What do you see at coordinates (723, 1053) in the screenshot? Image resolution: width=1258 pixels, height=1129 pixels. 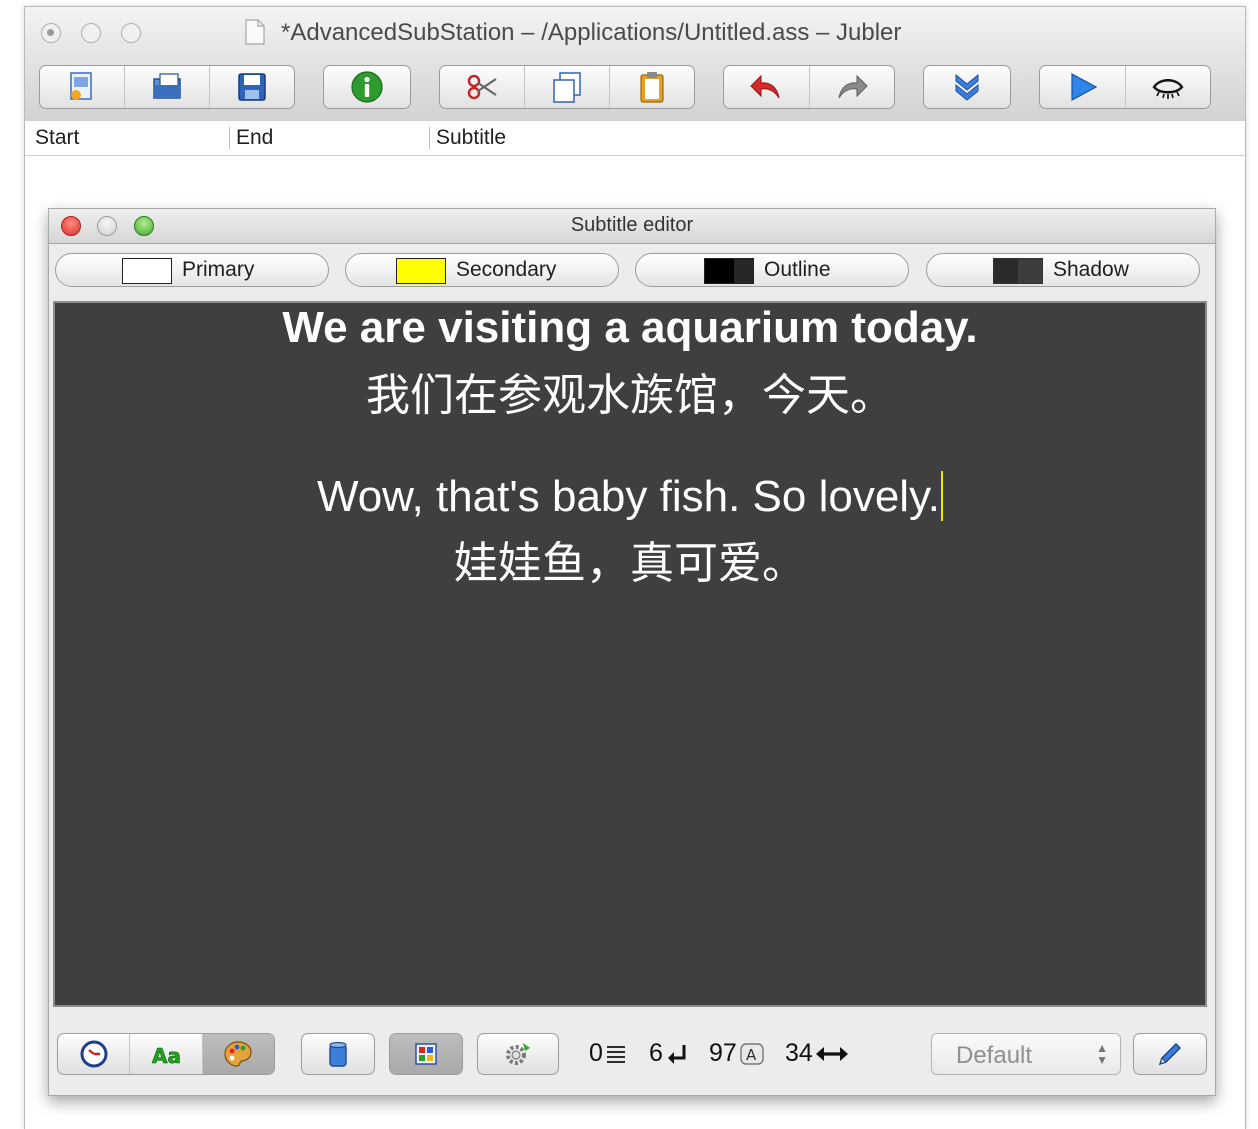 I see `chars-count: 97` at bounding box center [723, 1053].